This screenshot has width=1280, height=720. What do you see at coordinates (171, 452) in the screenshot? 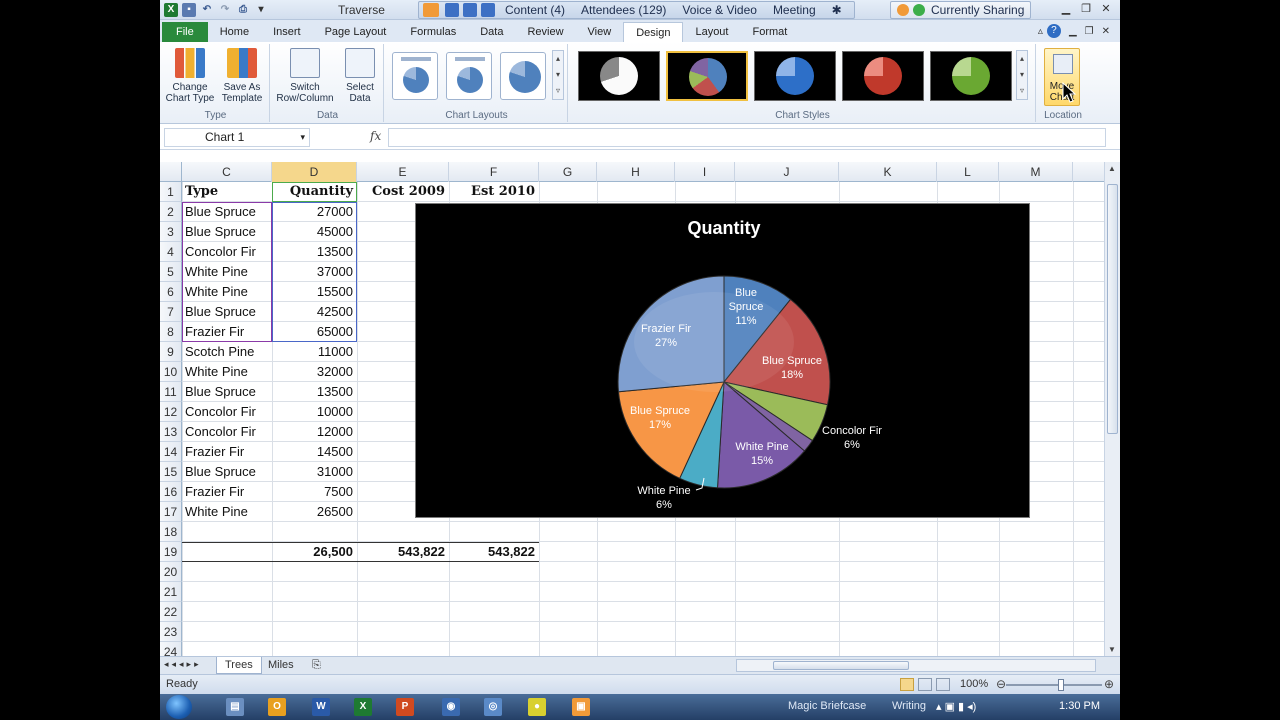
I see `row-header: 14` at bounding box center [171, 452].